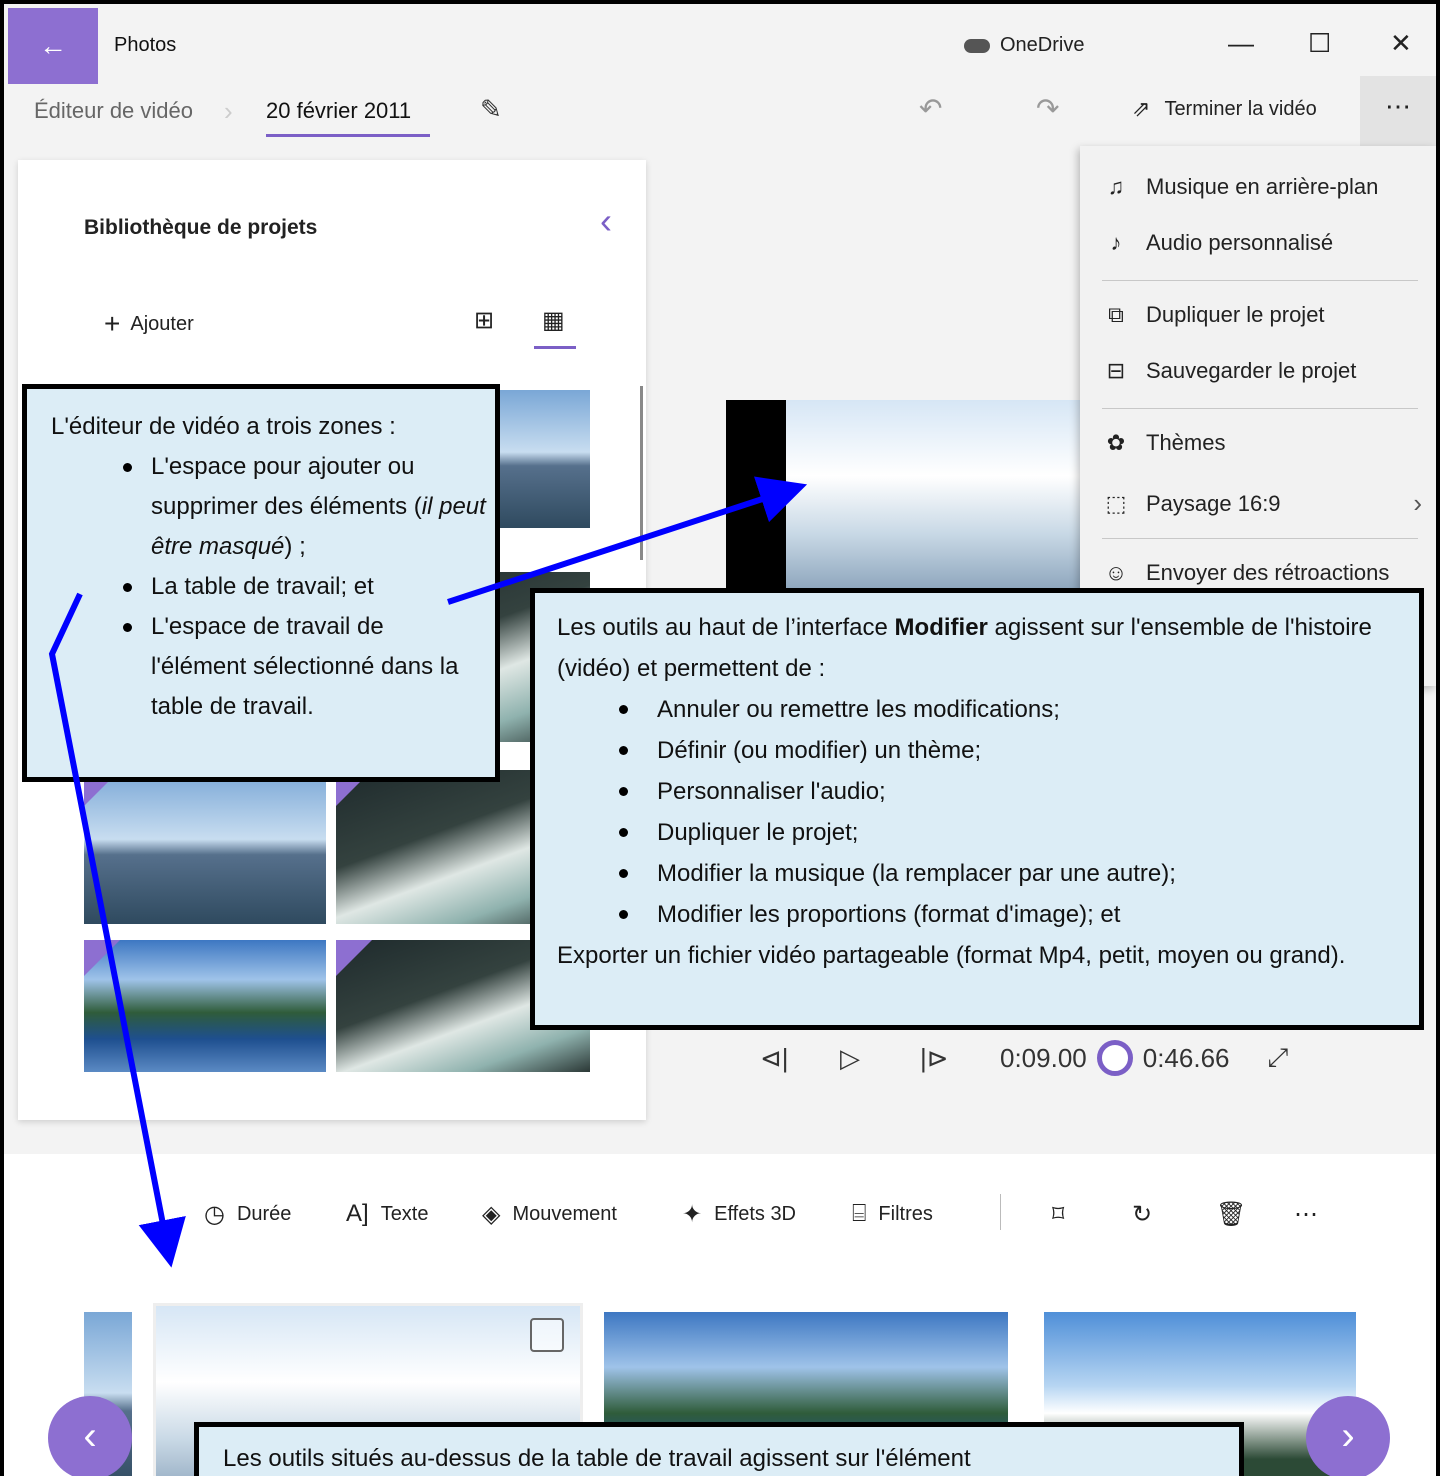 The height and width of the screenshot is (1476, 1440). What do you see at coordinates (977, 45) in the screenshot?
I see `cloud-icon` at bounding box center [977, 45].